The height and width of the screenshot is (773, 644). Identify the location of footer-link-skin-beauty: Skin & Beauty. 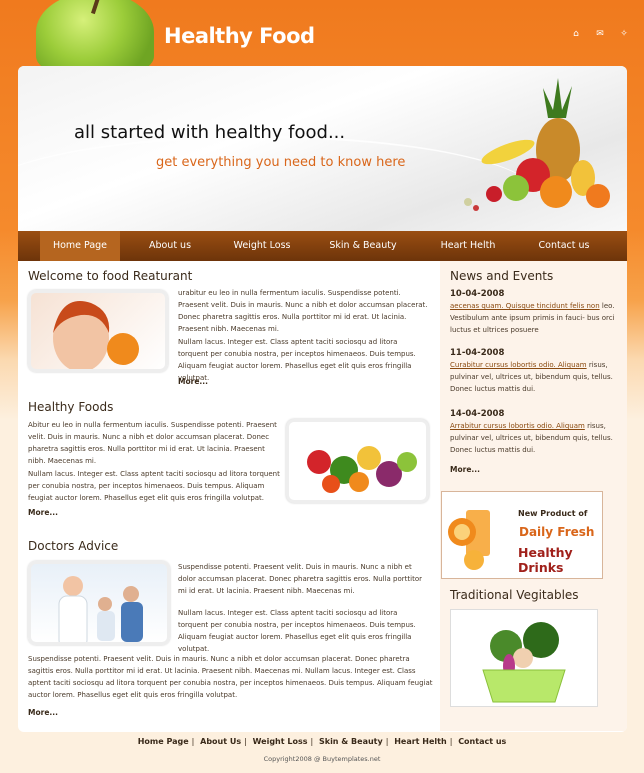
(351, 741).